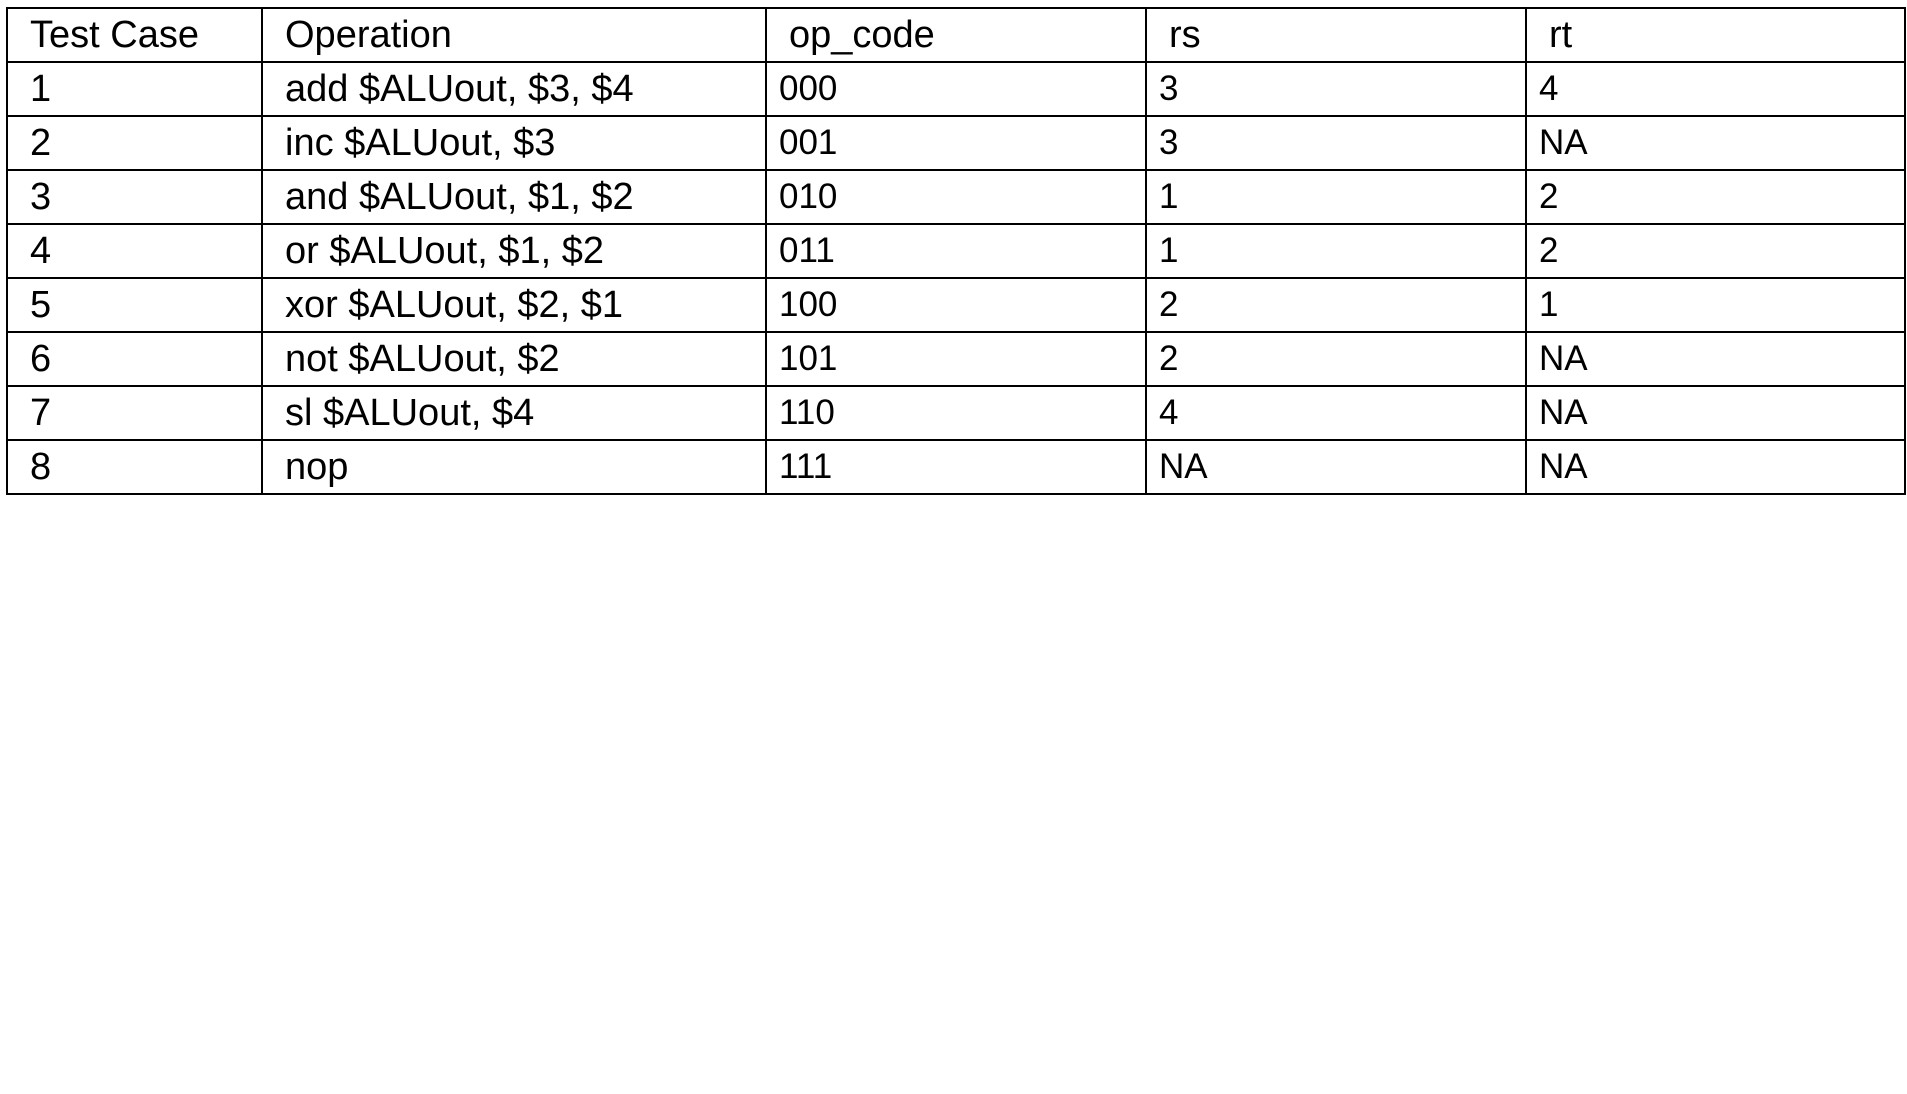 This screenshot has height=1094, width=1907. I want to click on cell-test-case: 8, so click(134, 467).